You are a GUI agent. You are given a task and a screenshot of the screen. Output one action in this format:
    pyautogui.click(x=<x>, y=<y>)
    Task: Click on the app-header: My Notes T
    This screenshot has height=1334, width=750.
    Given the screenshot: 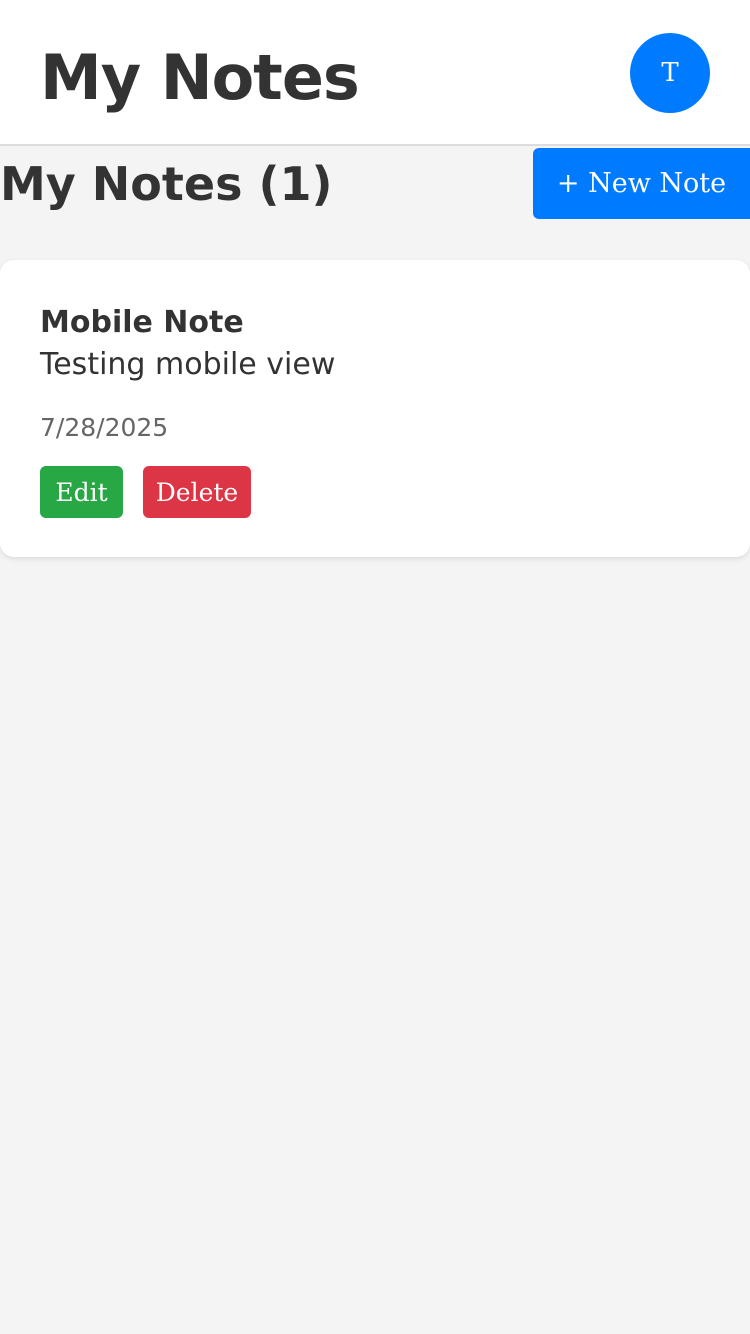 What is the action you would take?
    pyautogui.click(x=375, y=73)
    